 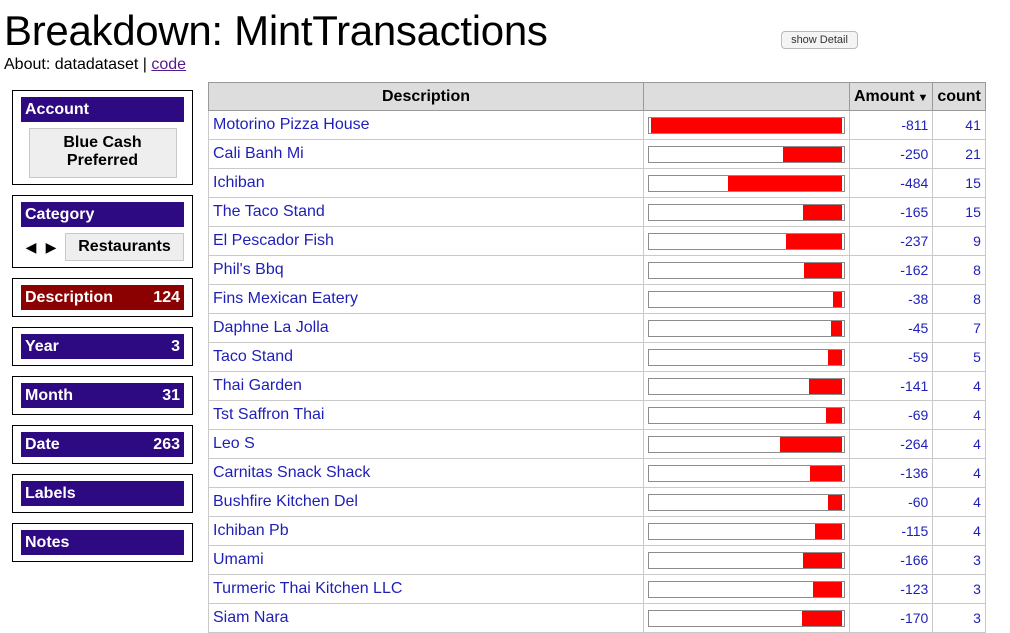 What do you see at coordinates (891, 531) in the screenshot?
I see `amount-cell: -115` at bounding box center [891, 531].